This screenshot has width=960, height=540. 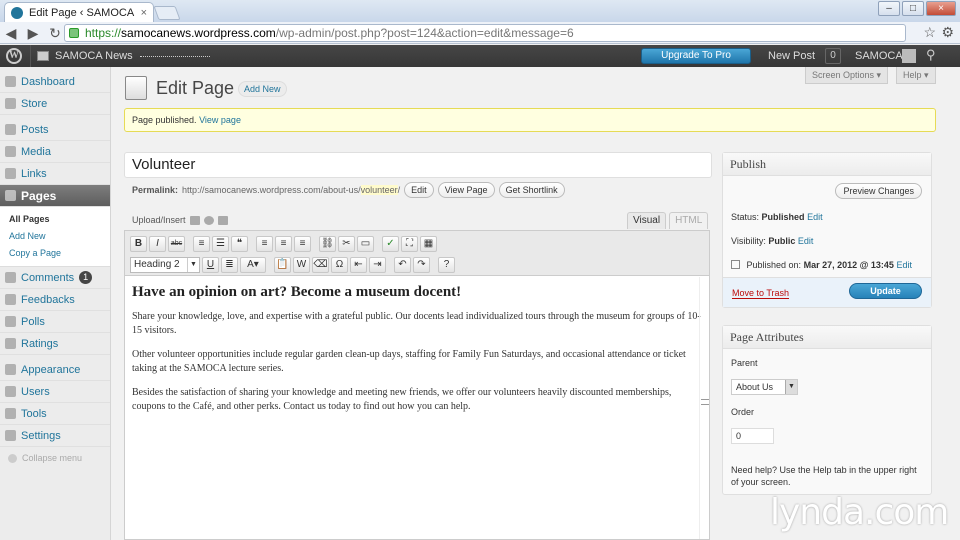 What do you see at coordinates (390, 243) in the screenshot?
I see `spellcheck-icon: ✓` at bounding box center [390, 243].